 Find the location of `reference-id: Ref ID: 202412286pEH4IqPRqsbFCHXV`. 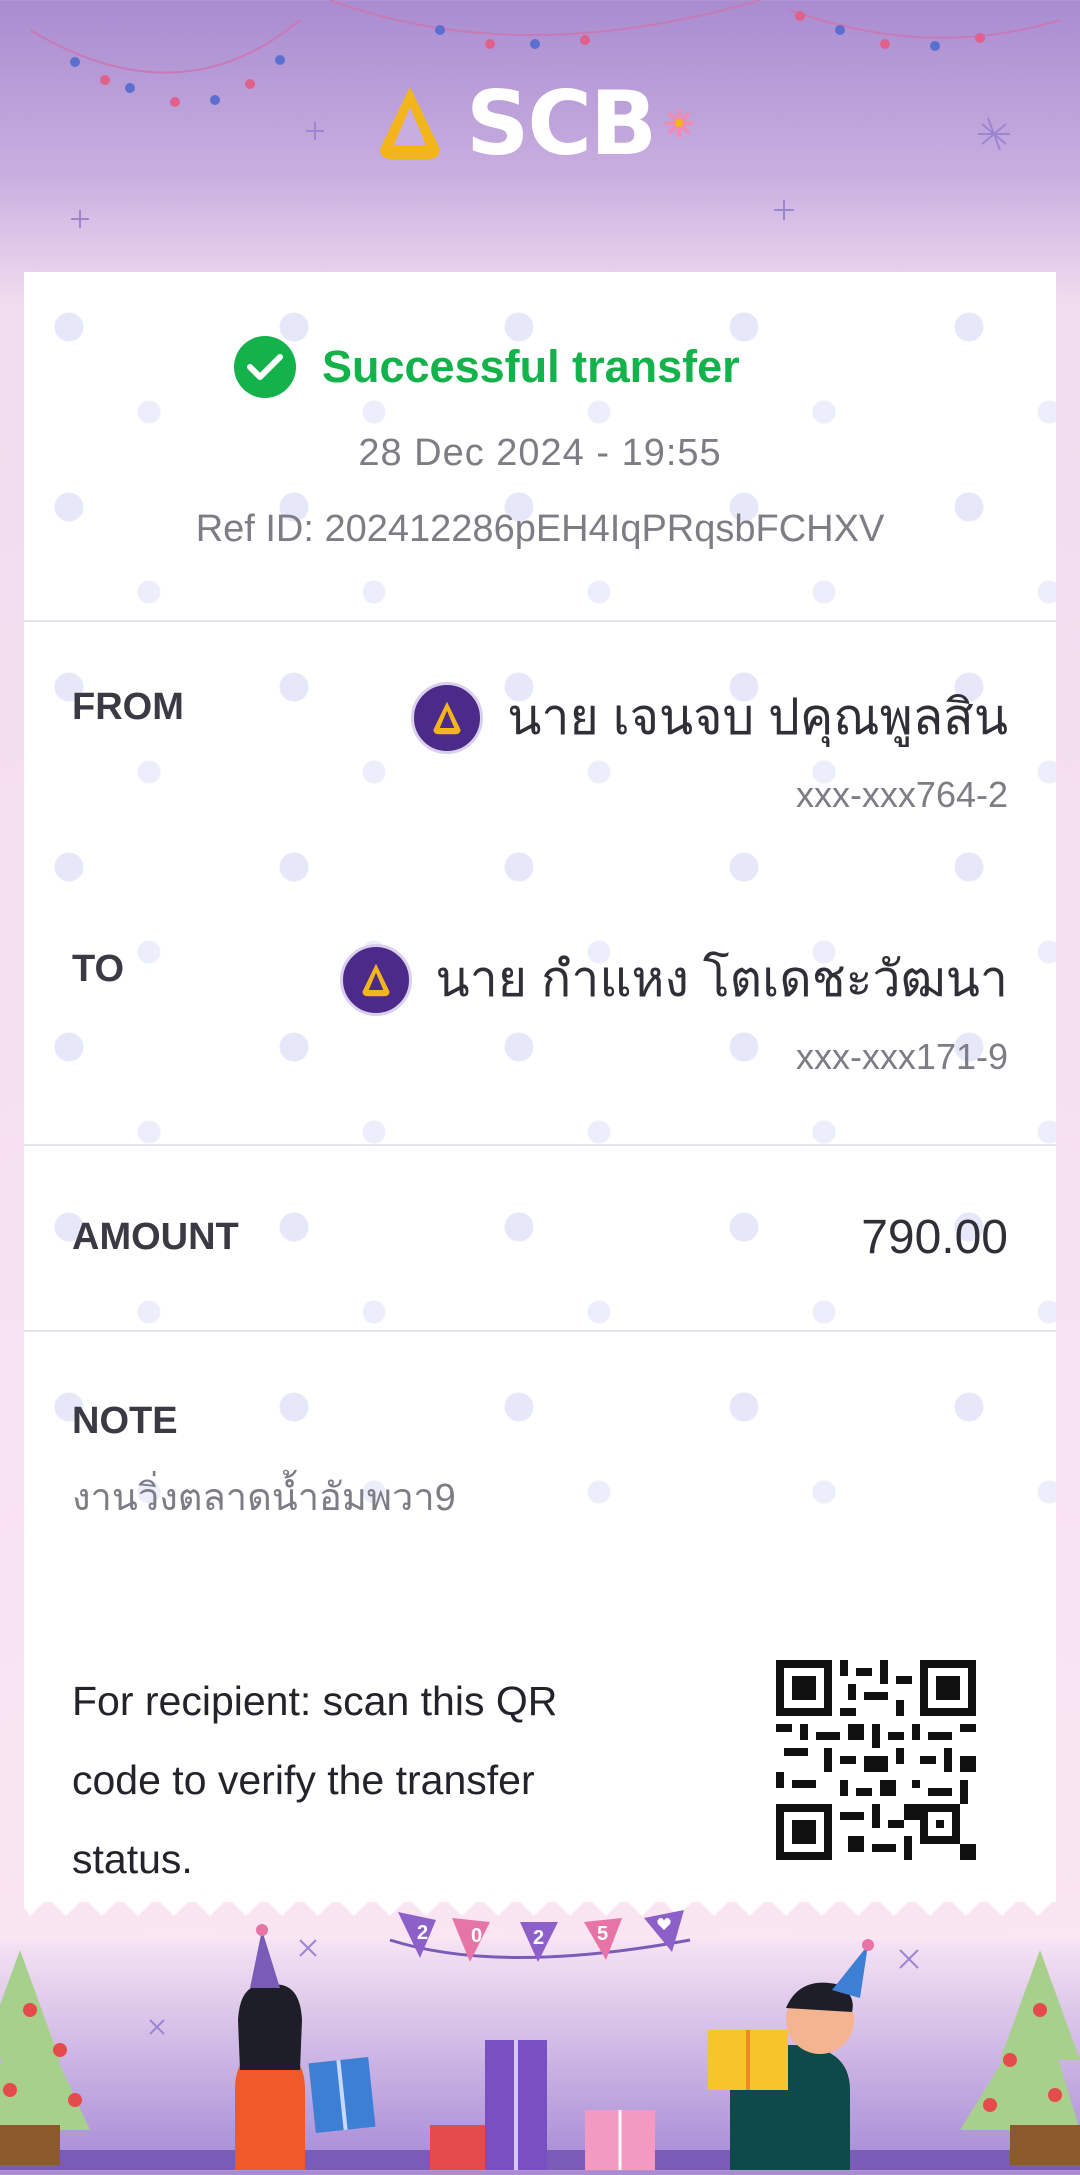

reference-id: Ref ID: 202412286pEH4IqPRqsbFCHXV is located at coordinates (540, 529).